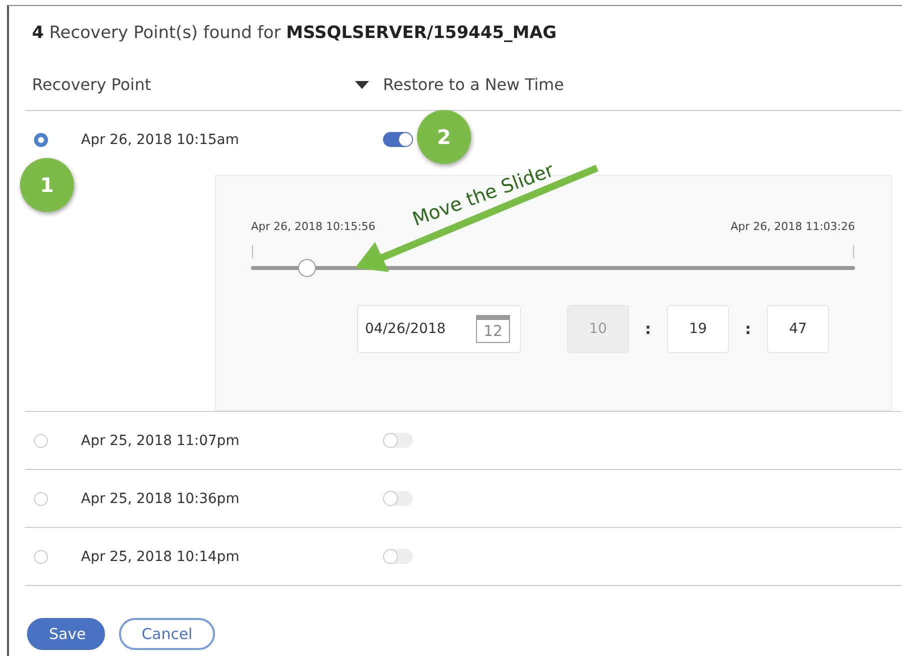  I want to click on range-end-label: Apr 26, 2018 11:03:26, so click(792, 227).